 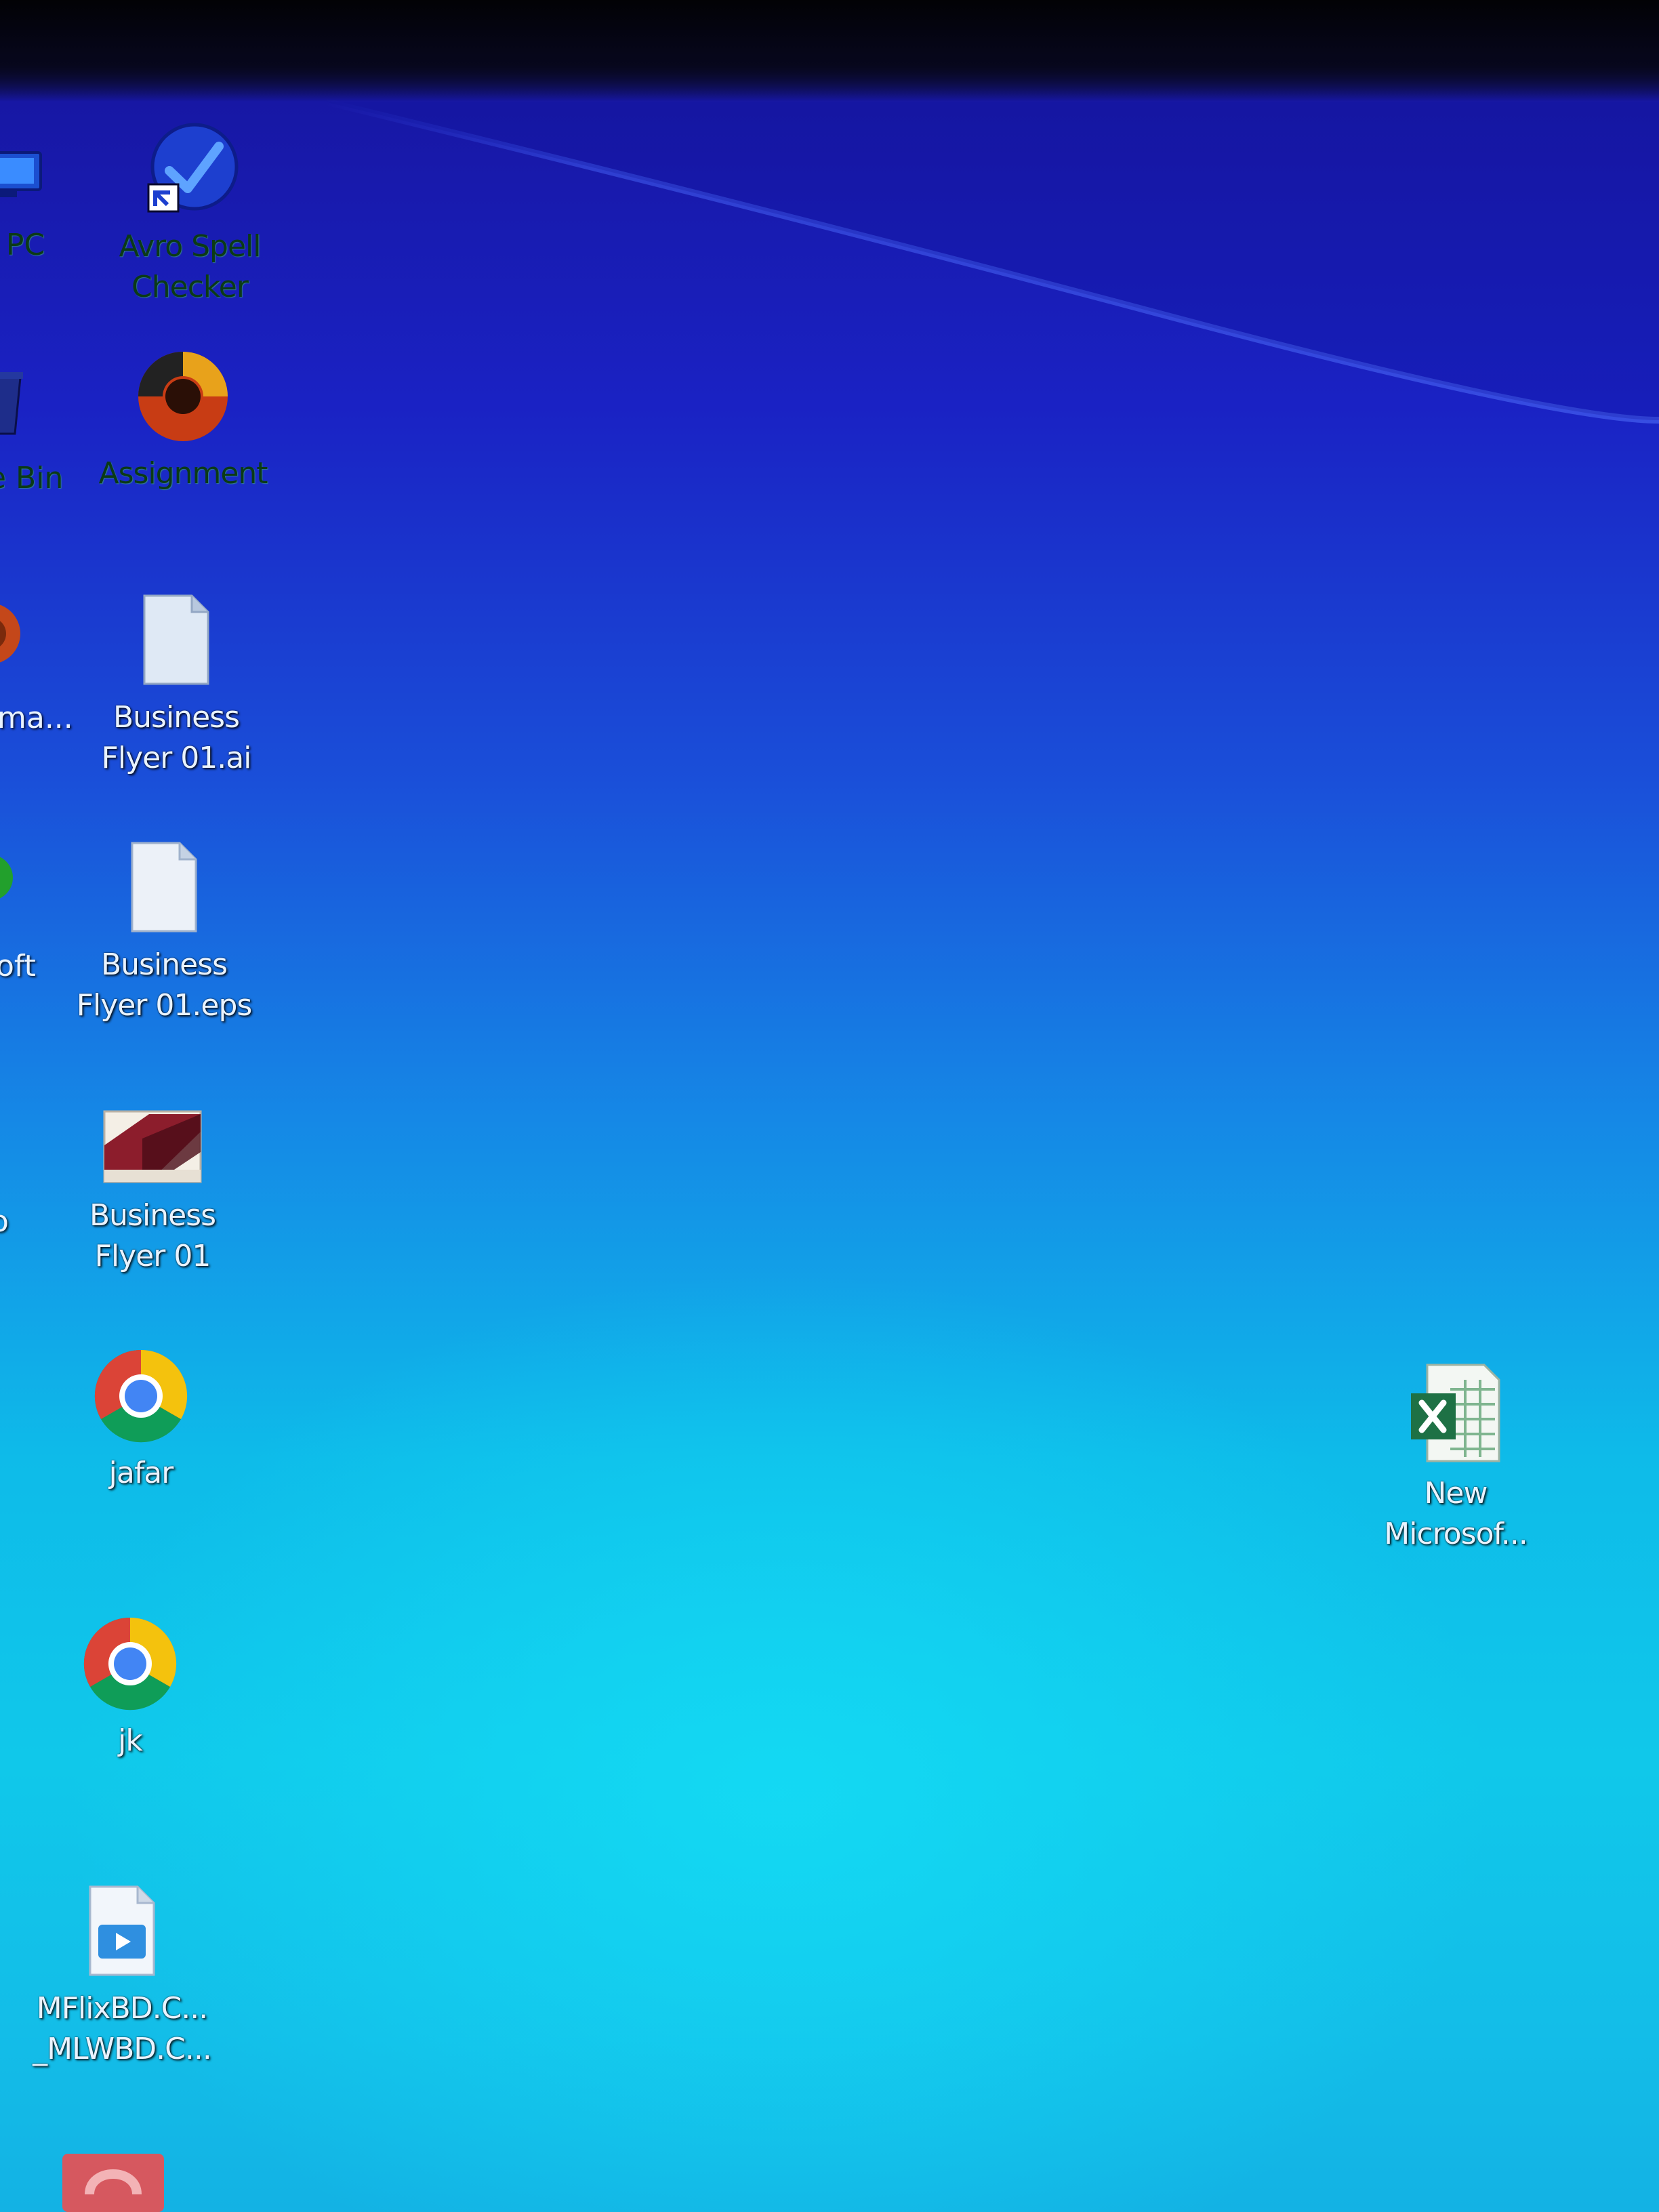 I want to click on screen-bezel, so click(x=829, y=51).